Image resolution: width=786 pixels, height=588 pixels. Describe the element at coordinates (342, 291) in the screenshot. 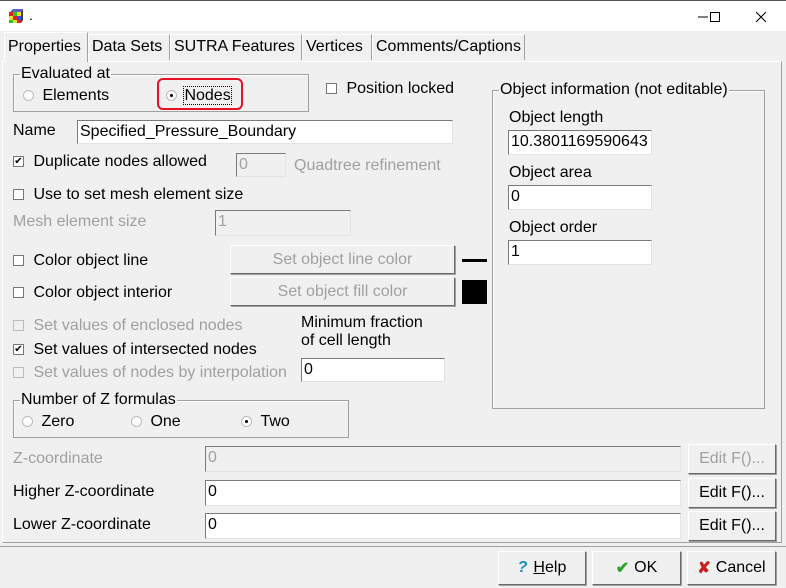

I see `set-fill-color-button: Set object fill color` at that location.